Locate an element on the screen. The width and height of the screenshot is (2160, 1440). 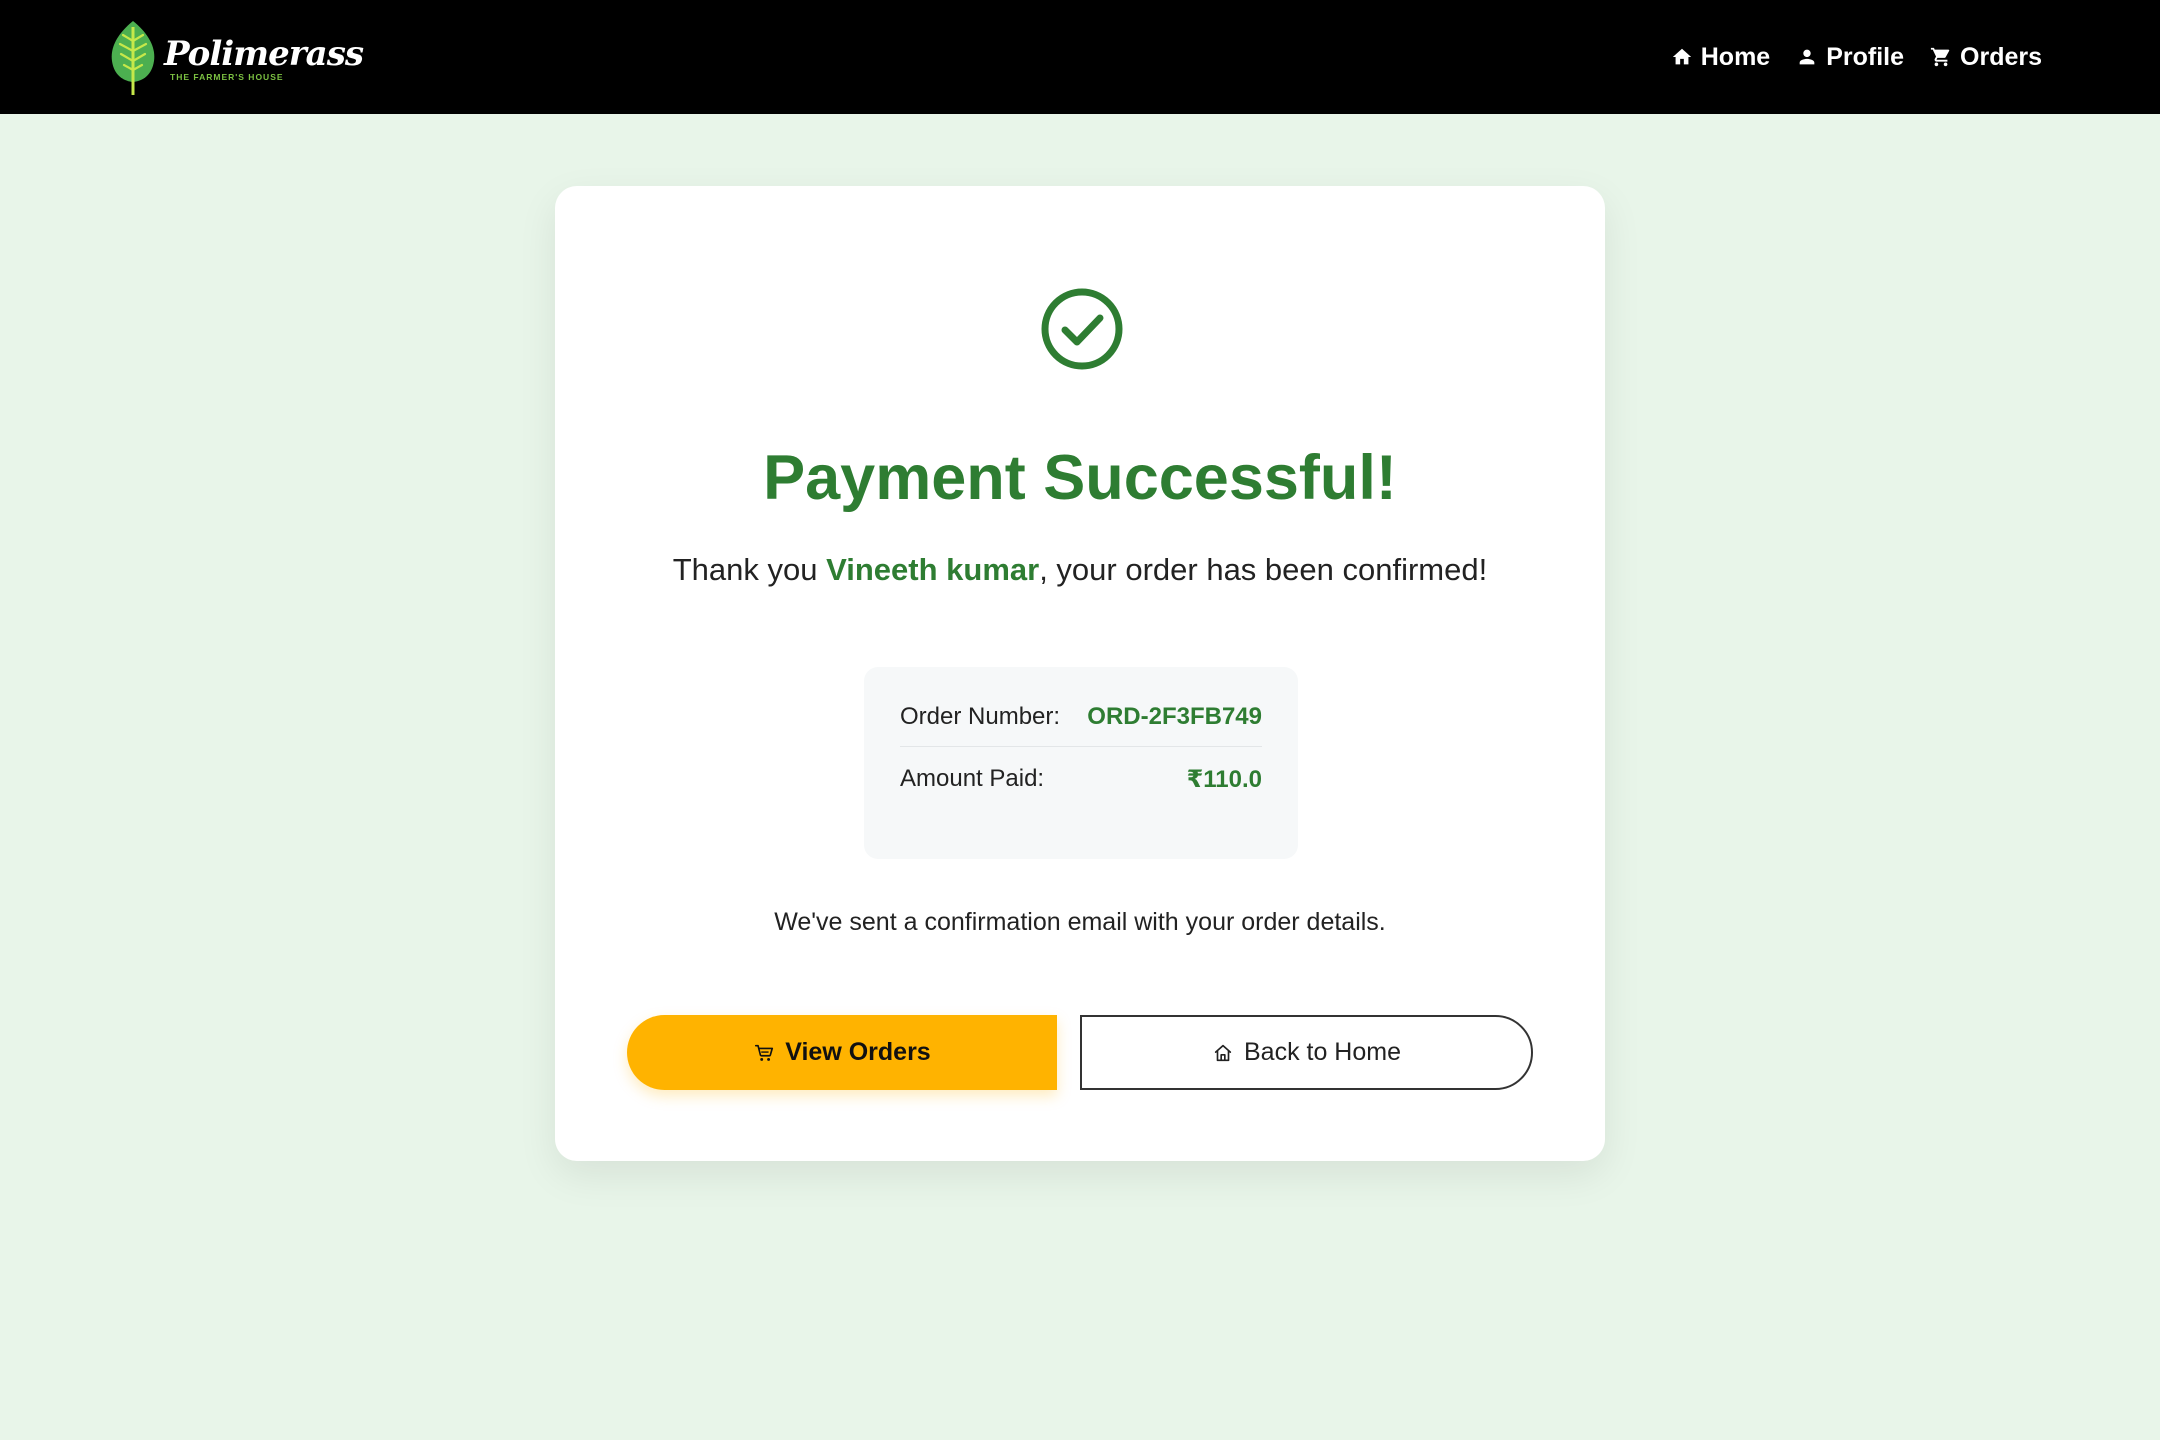
view-orders-button: View Orders is located at coordinates (842, 1052).